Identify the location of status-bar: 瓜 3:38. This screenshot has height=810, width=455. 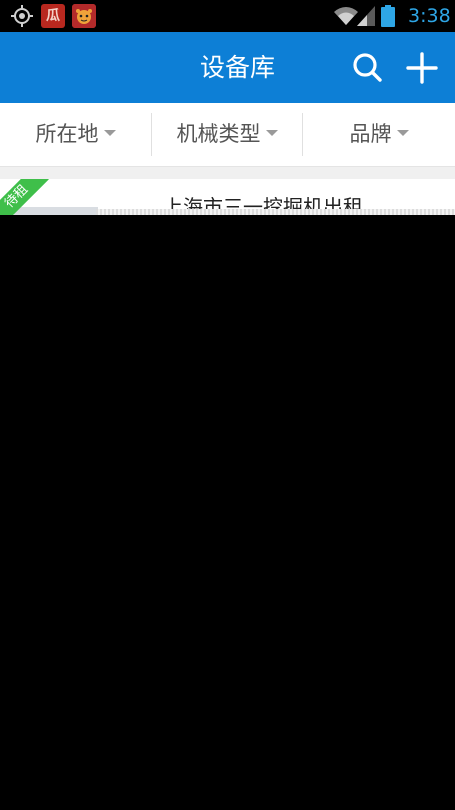
(227, 16).